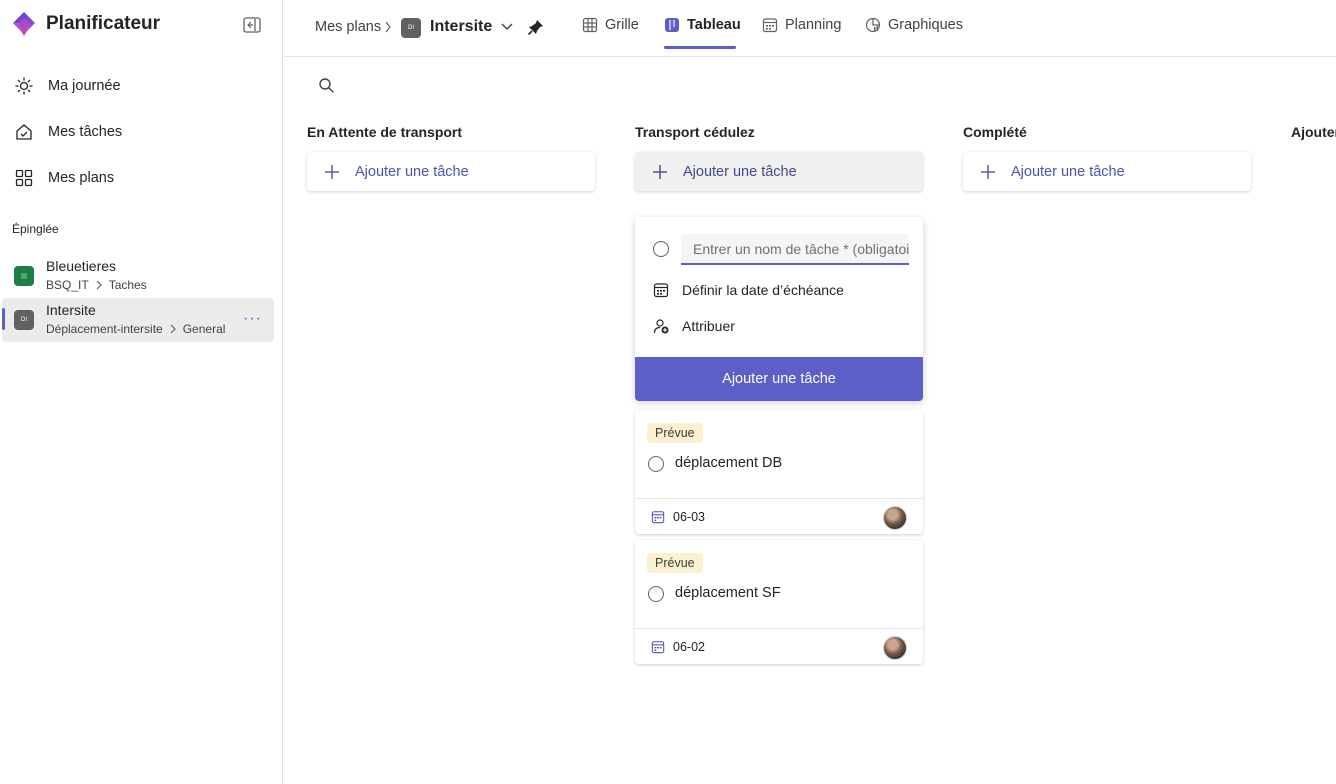 This screenshot has height=784, width=1336. Describe the element at coordinates (622, 25) in the screenshot. I see `tab-label: Grille` at that location.